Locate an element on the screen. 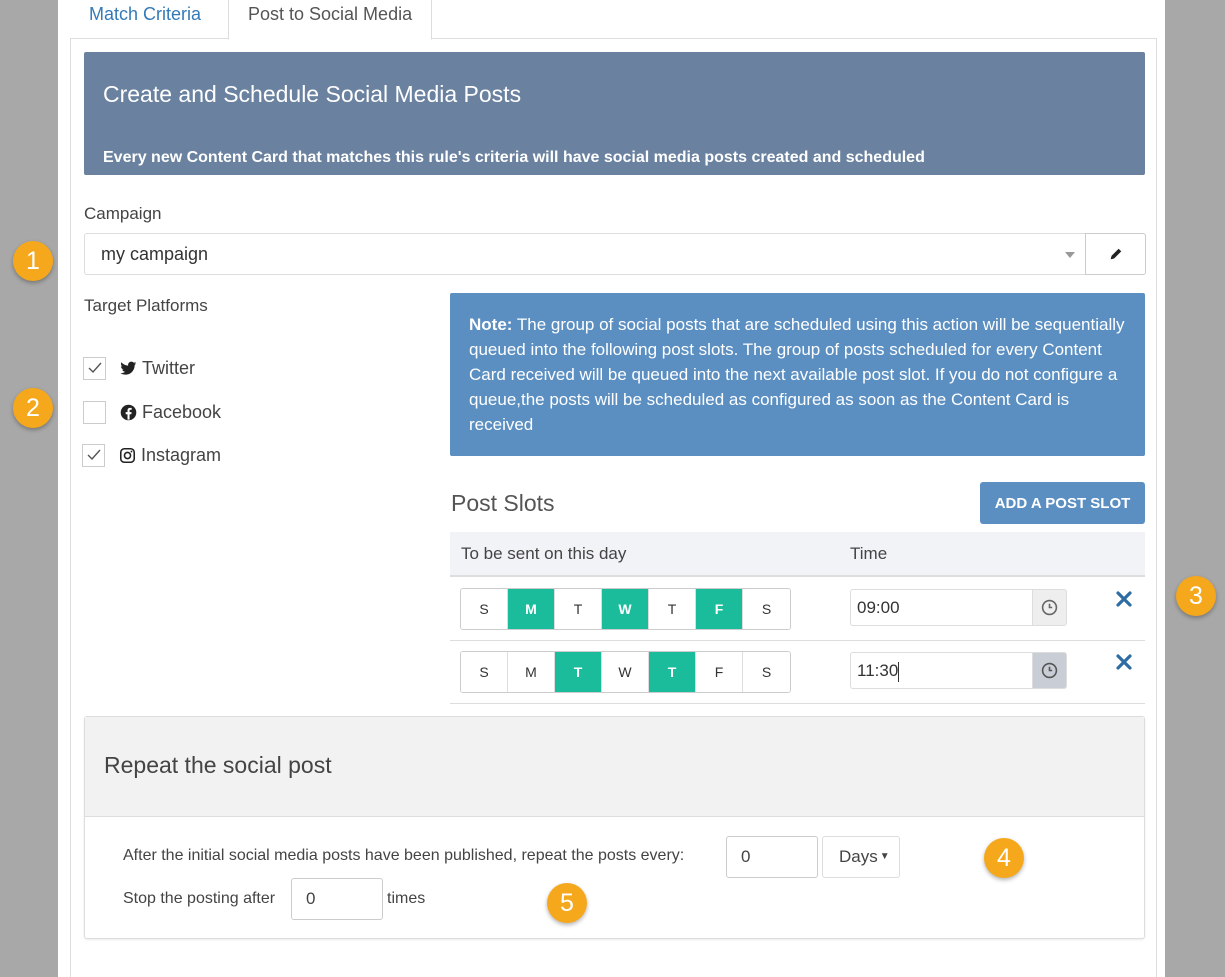 This screenshot has height=977, width=1225. campaign-value: my campaign is located at coordinates (155, 254).